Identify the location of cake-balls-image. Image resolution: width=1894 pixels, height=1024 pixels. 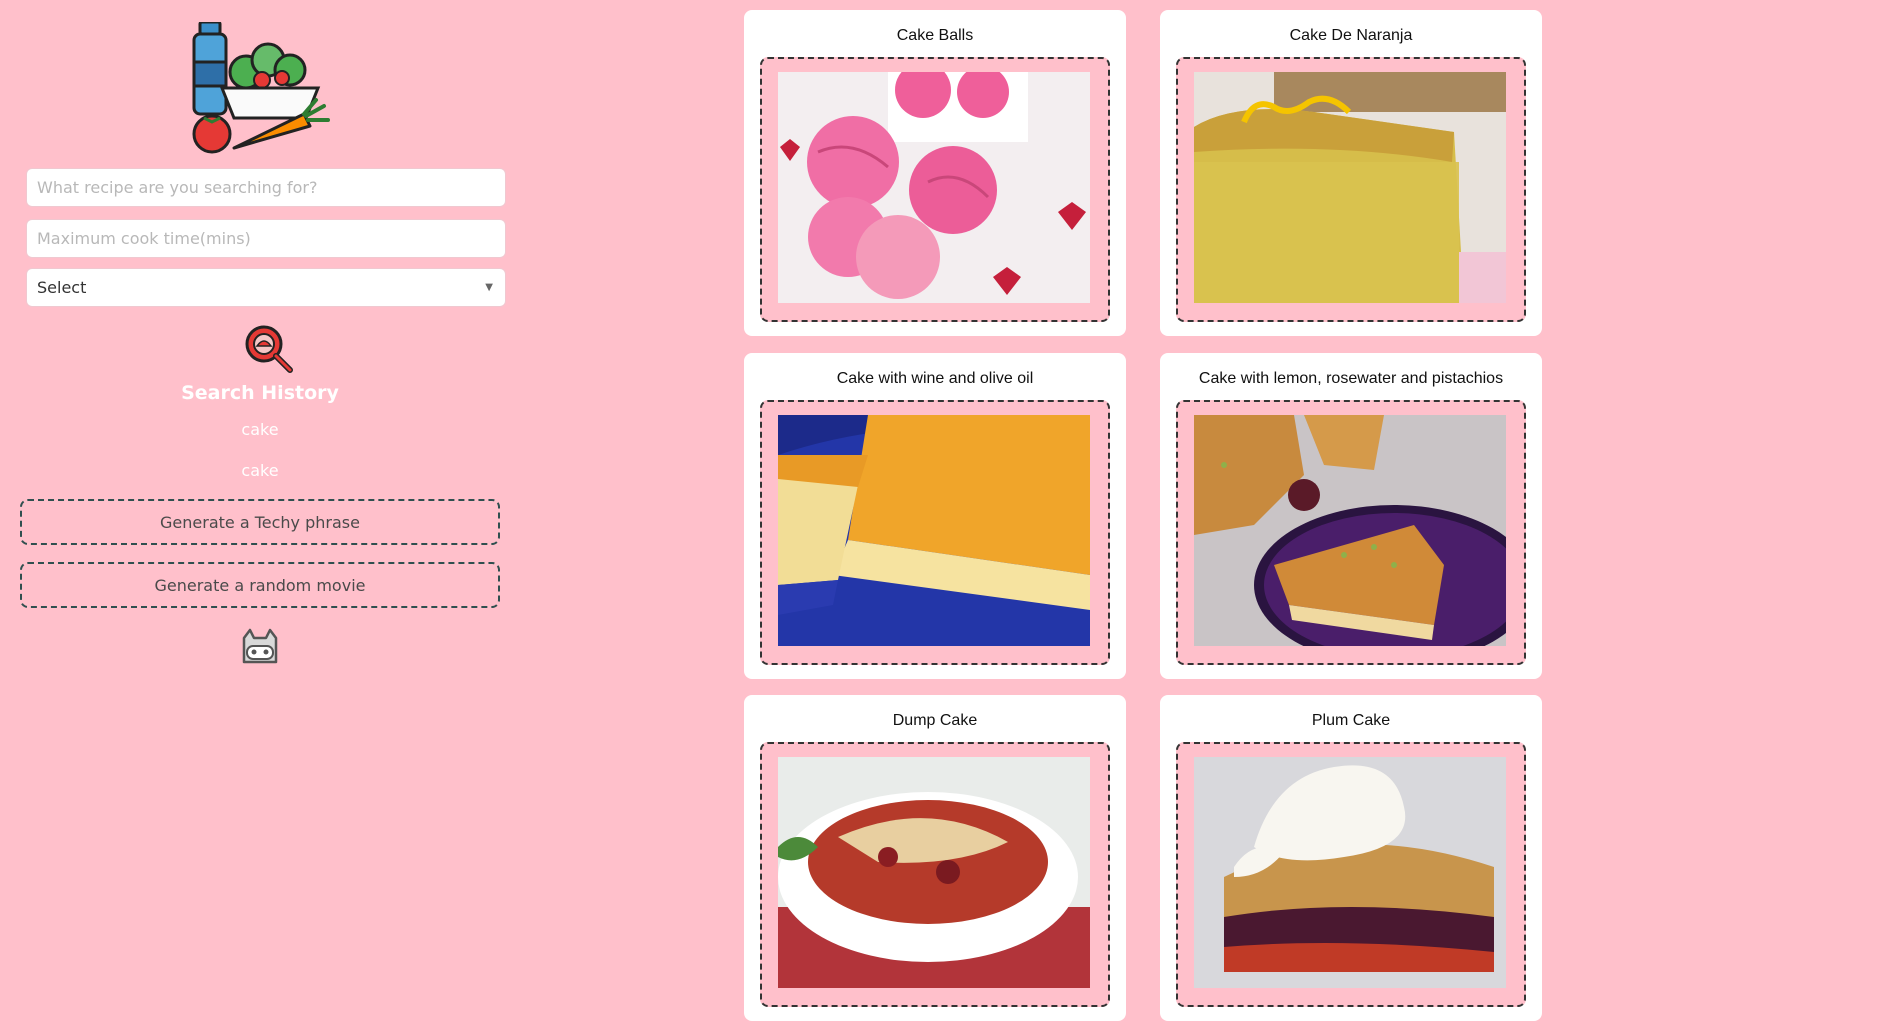
(934, 187).